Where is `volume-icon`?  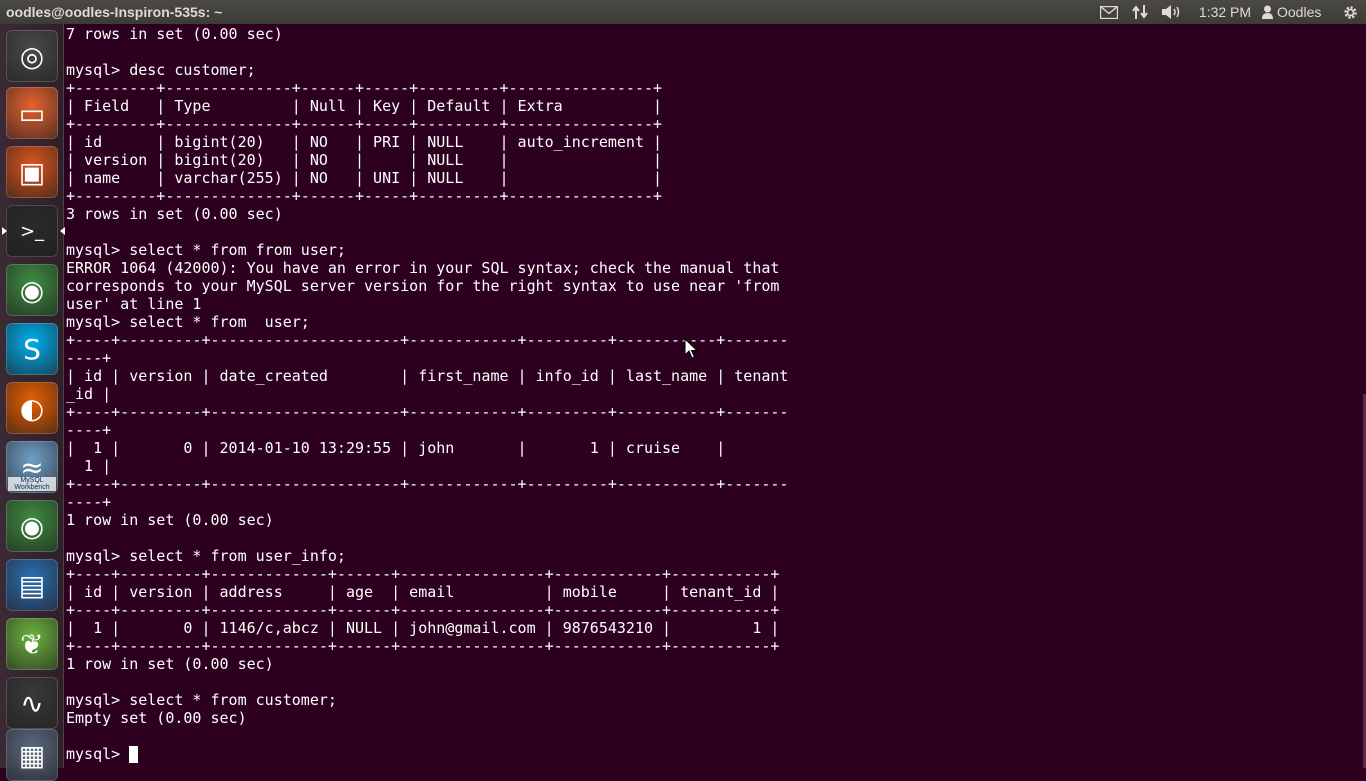
volume-icon is located at coordinates (1172, 12).